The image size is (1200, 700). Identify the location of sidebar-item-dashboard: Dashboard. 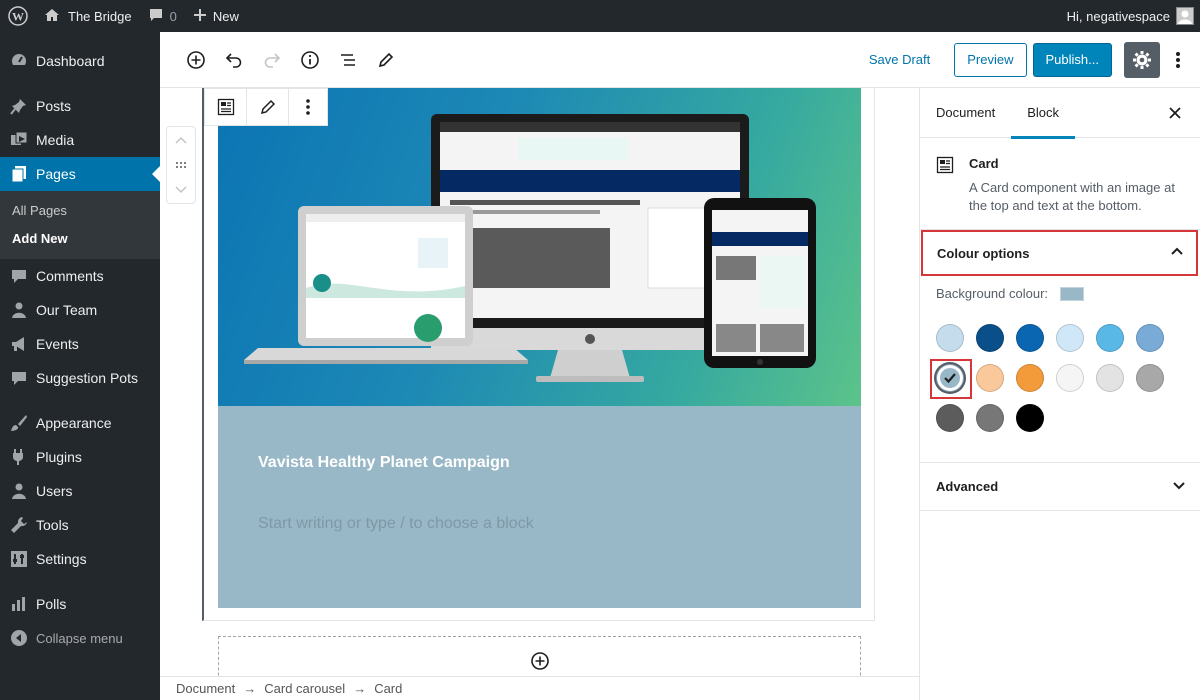
(80, 61).